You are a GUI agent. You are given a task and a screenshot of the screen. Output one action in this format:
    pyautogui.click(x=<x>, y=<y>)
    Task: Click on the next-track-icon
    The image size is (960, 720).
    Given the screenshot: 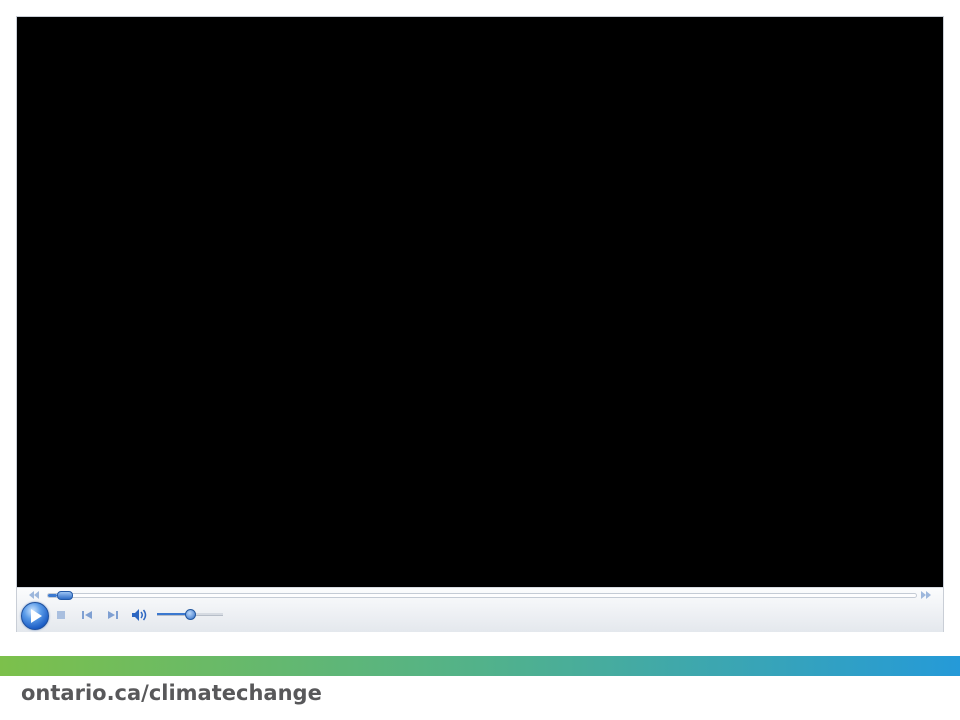 What is the action you would take?
    pyautogui.click(x=113, y=615)
    